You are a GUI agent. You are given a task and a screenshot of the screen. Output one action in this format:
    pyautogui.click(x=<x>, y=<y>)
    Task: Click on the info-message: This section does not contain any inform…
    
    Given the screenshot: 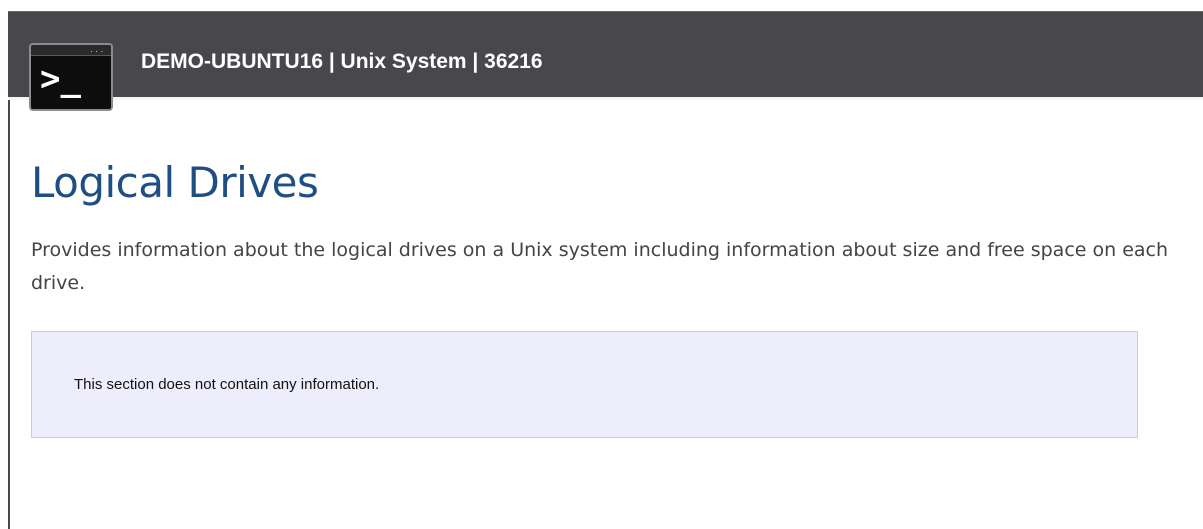 What is the action you would take?
    pyautogui.click(x=227, y=384)
    